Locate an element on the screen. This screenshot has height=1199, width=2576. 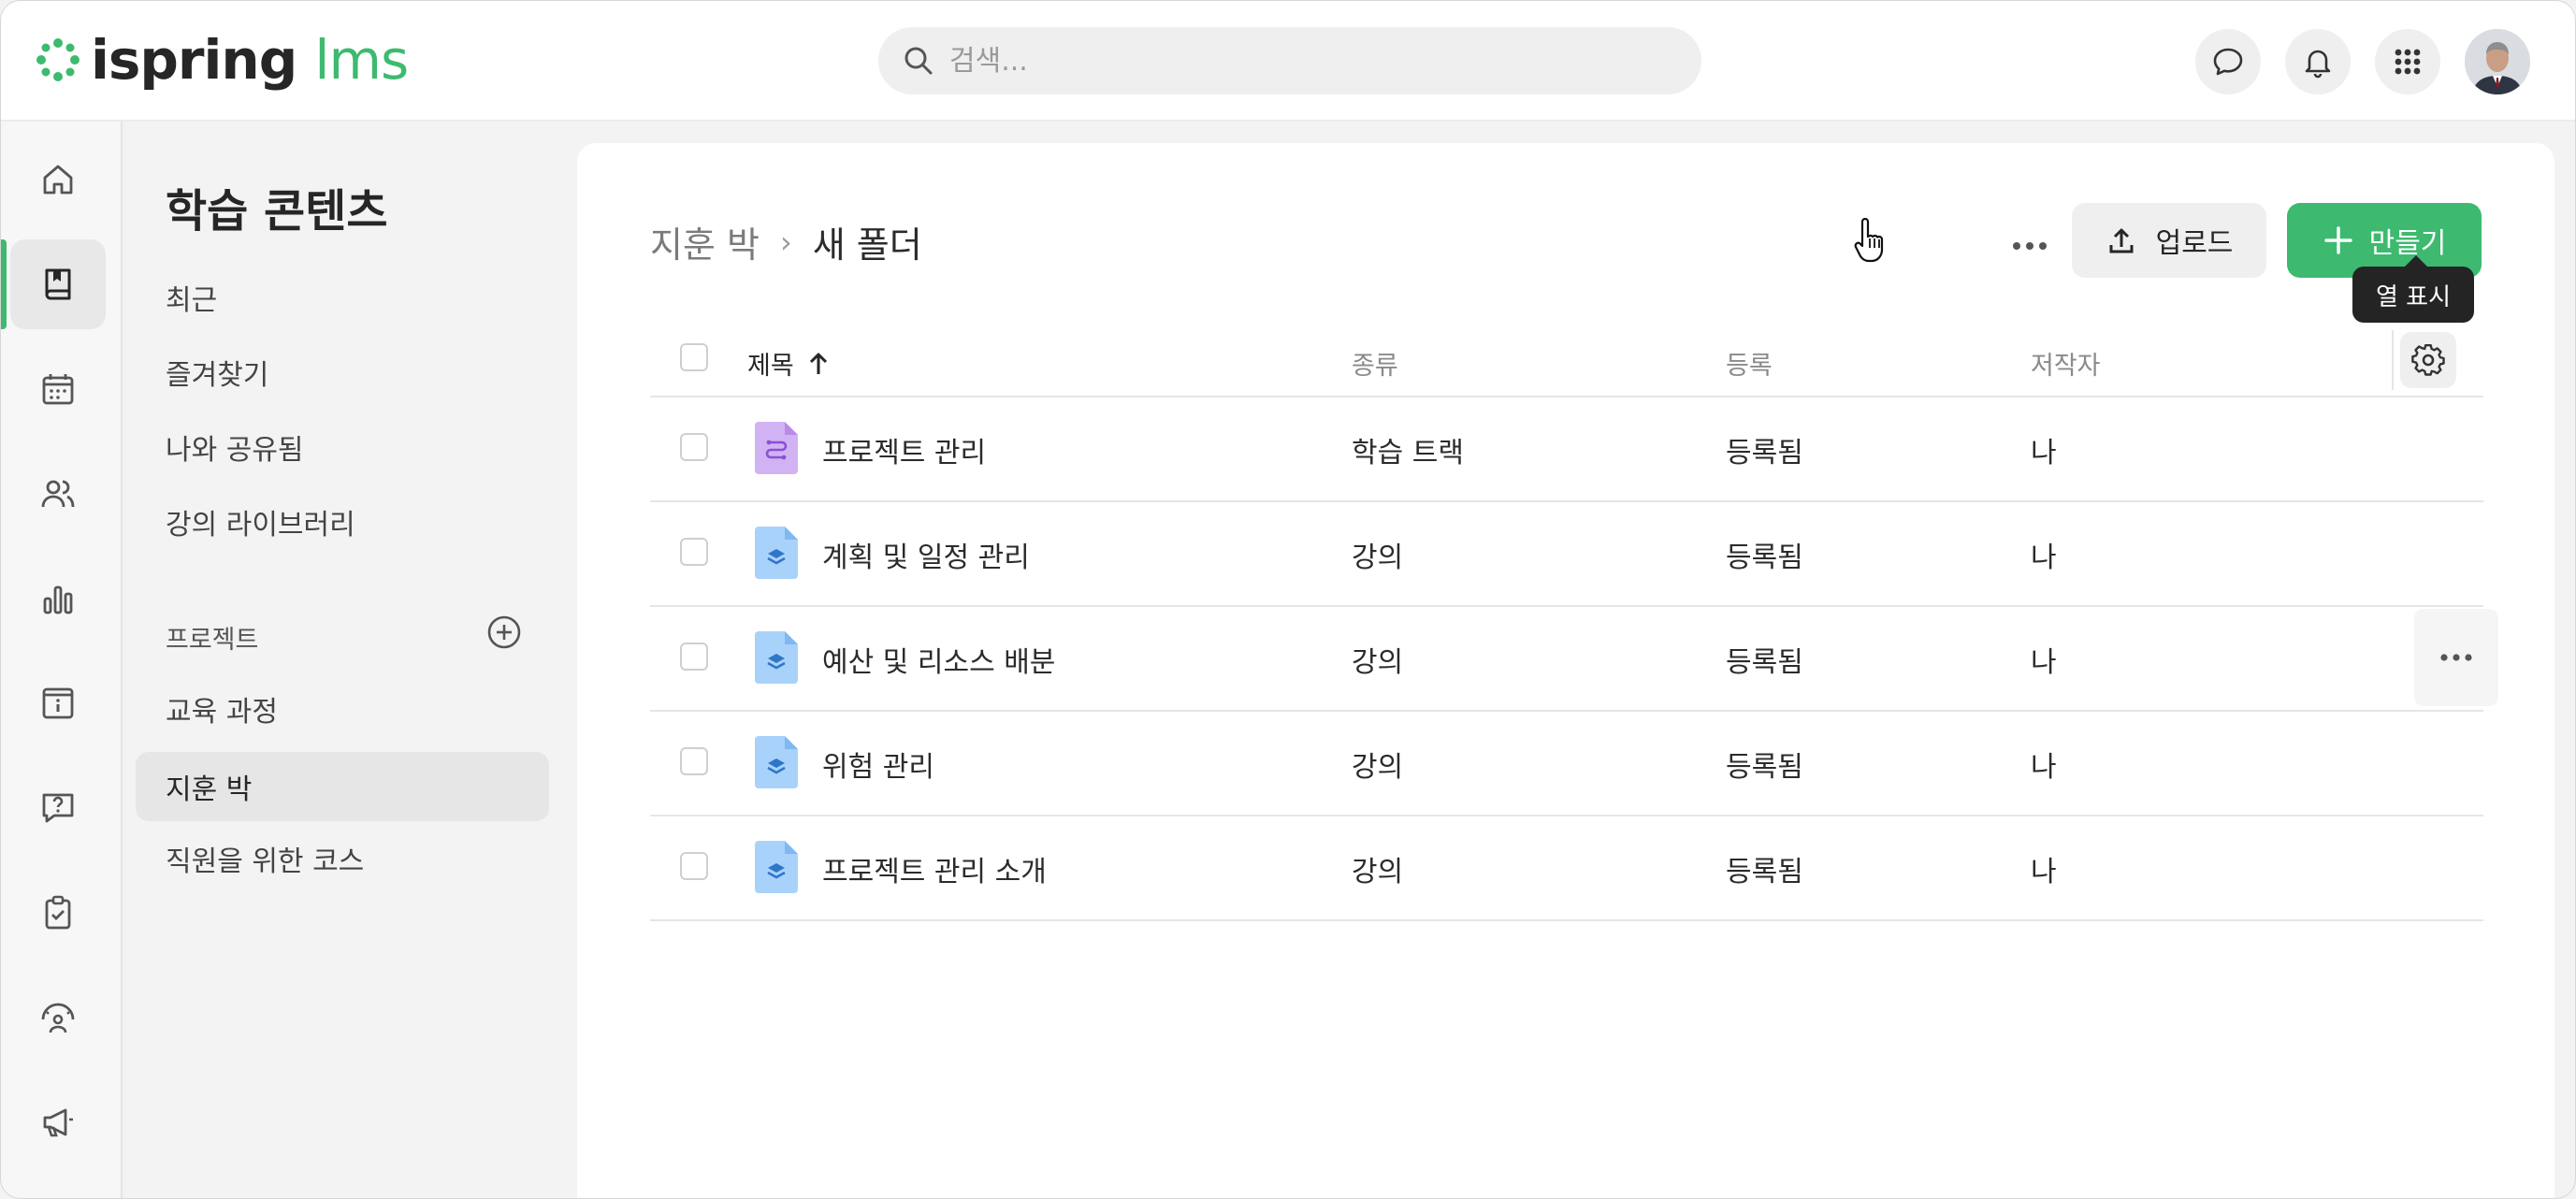
gear-icon is located at coordinates (2428, 360).